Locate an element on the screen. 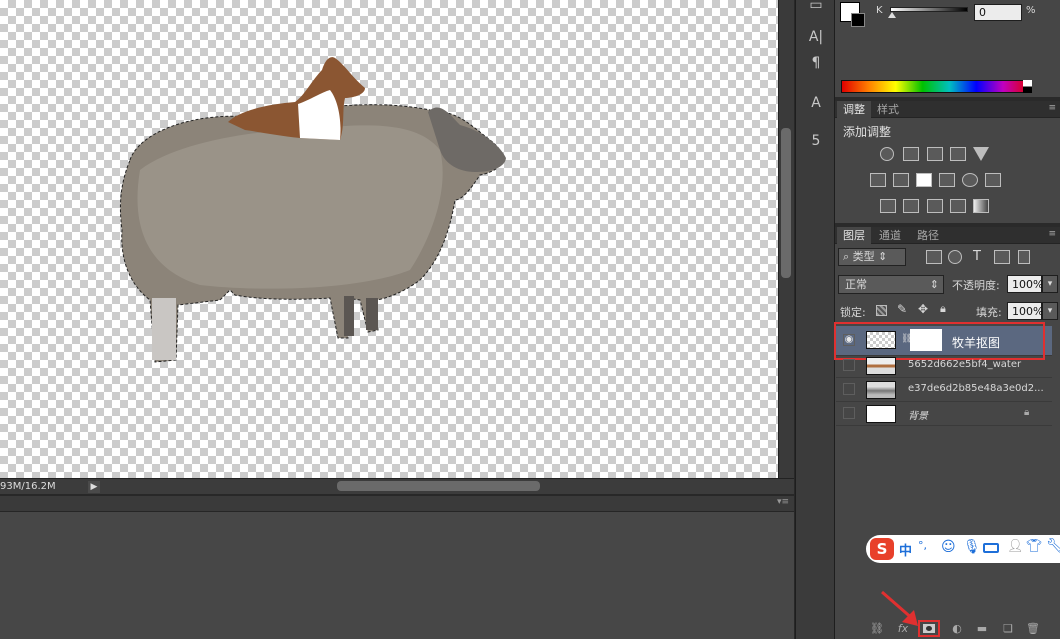 The width and height of the screenshot is (1060, 639). fill-label: 填充: is located at coordinates (989, 312).